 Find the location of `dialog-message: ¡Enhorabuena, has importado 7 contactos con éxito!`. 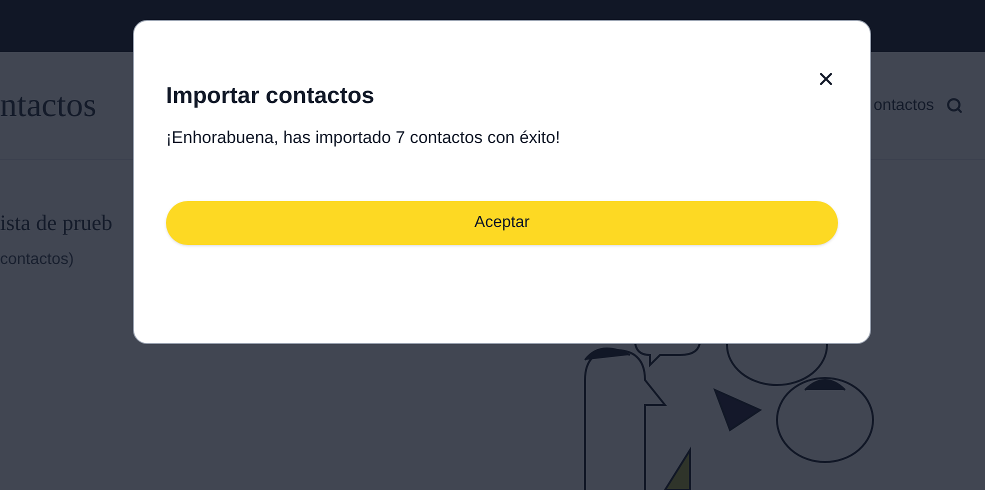

dialog-message: ¡Enhorabuena, has importado 7 contactos con éxito! is located at coordinates (364, 138).